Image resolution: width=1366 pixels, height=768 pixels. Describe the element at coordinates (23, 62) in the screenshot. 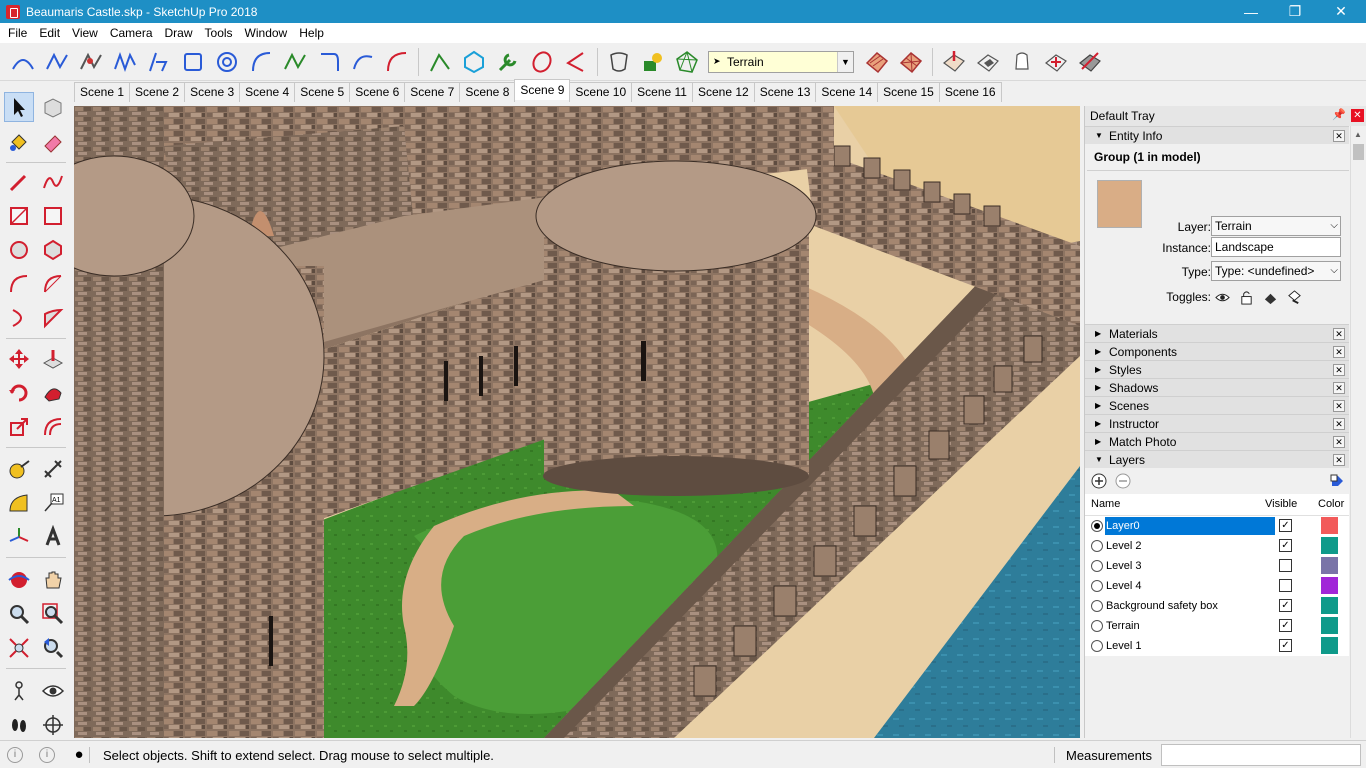

I see `arc-curve-icon` at that location.